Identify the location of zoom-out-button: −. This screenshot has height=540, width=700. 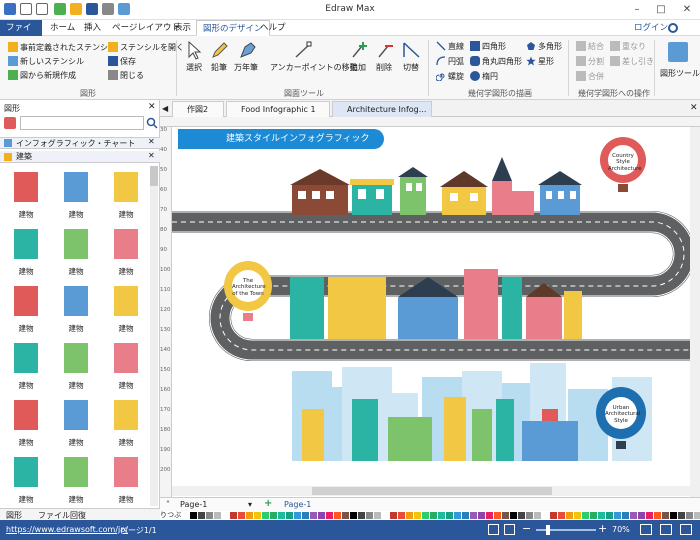
(526, 528).